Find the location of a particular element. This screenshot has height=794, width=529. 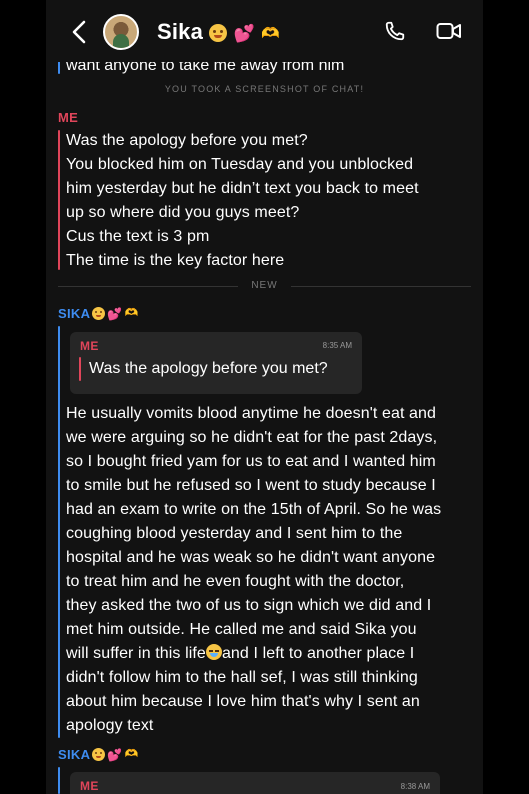

quoted-timestamp: 8:38 AM is located at coordinates (415, 786).